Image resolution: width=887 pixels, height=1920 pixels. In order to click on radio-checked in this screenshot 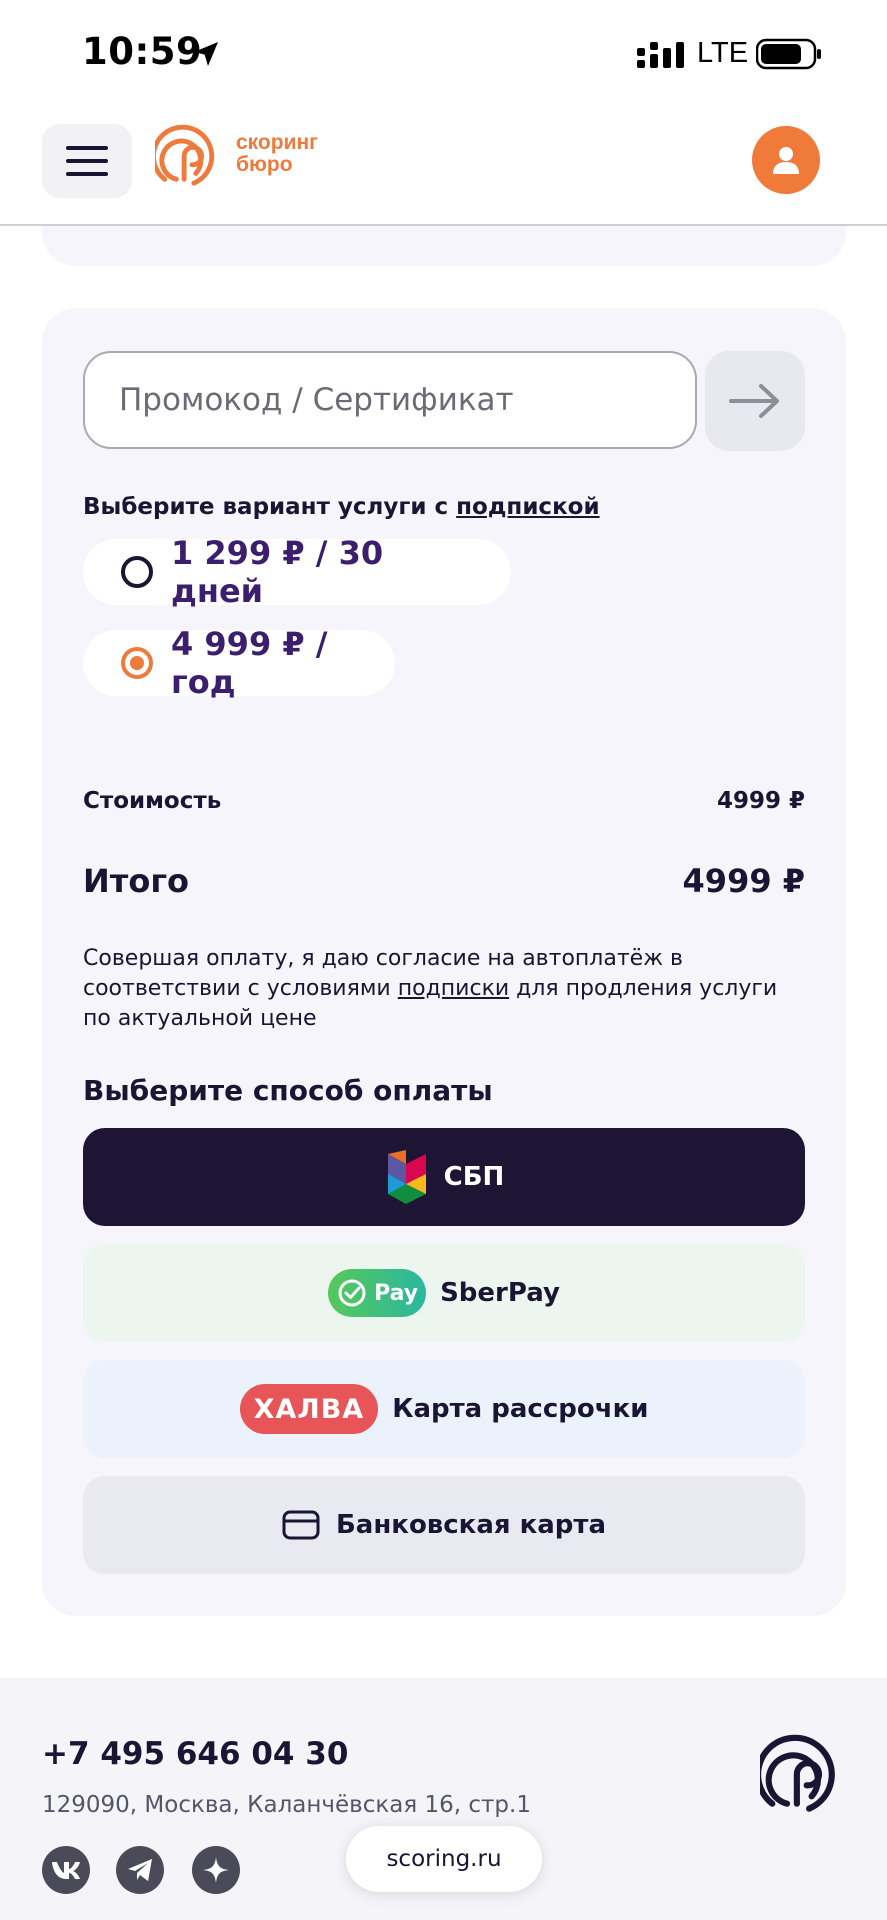, I will do `click(137, 663)`.